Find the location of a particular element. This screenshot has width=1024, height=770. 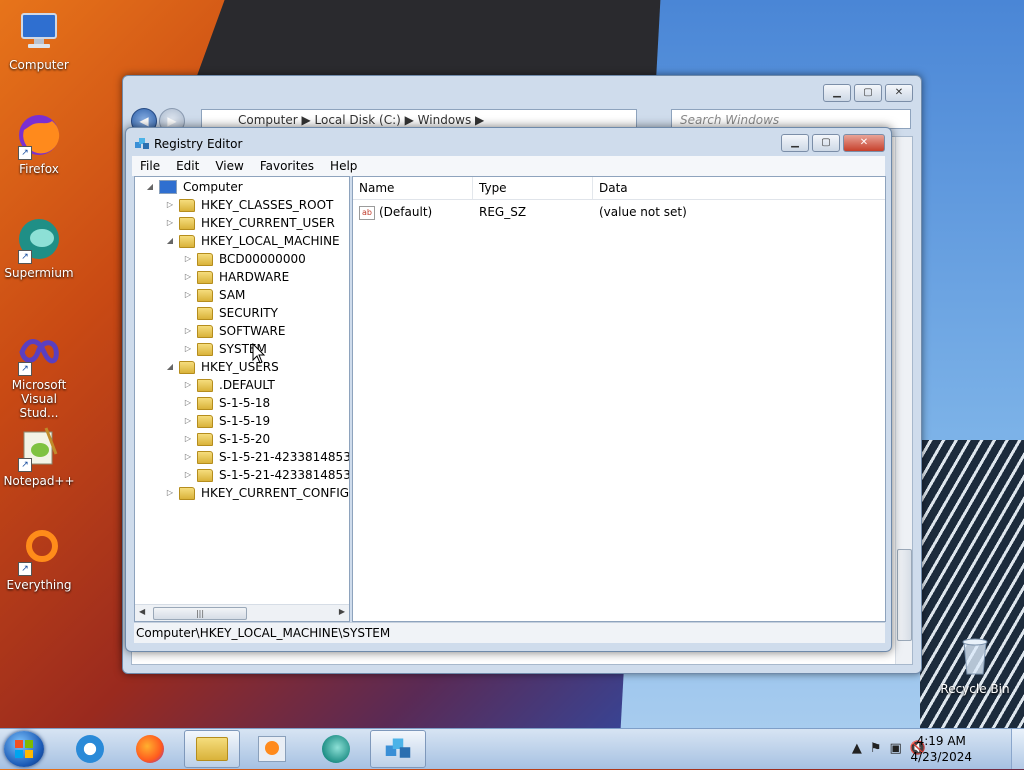

tree-node: ◢ Computer is located at coordinates (194, 187).